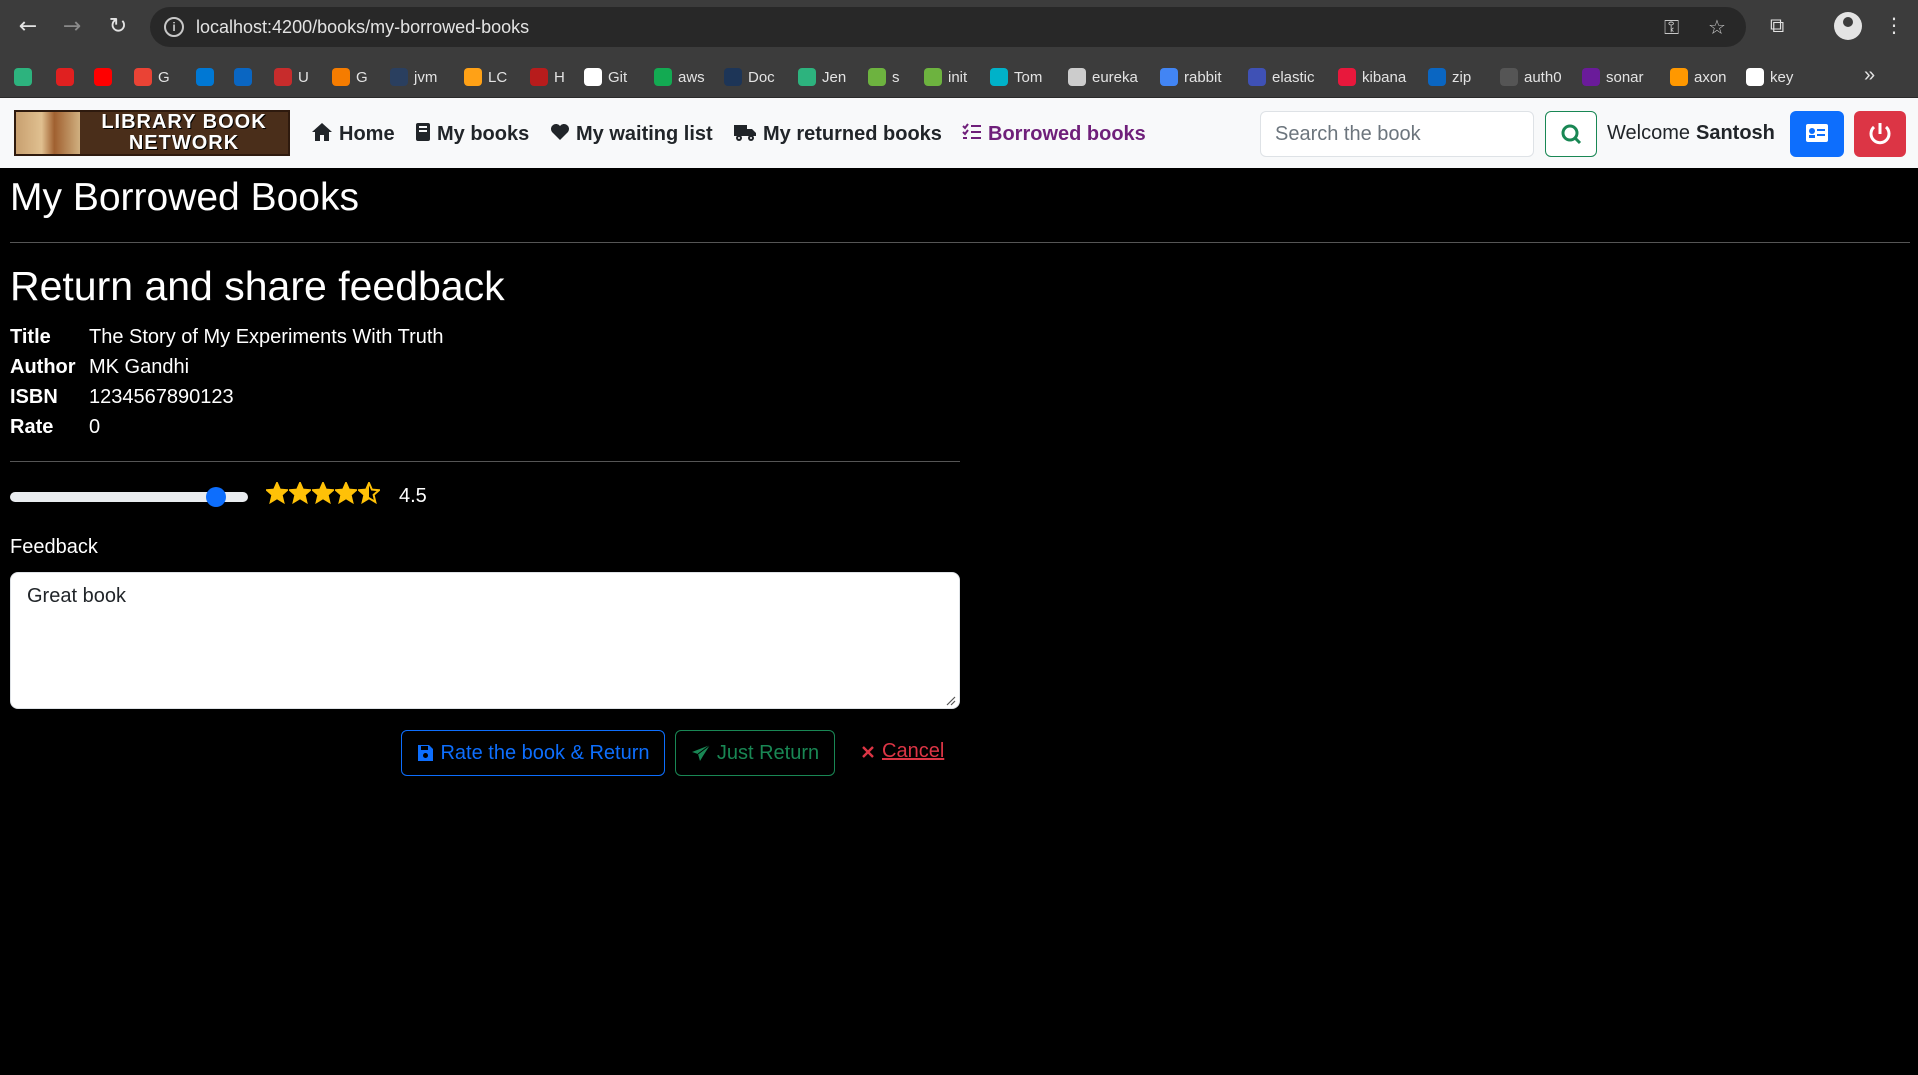 This screenshot has width=1918, height=1075. Describe the element at coordinates (413, 77) in the screenshot. I see `bookmark-item: jvm` at that location.